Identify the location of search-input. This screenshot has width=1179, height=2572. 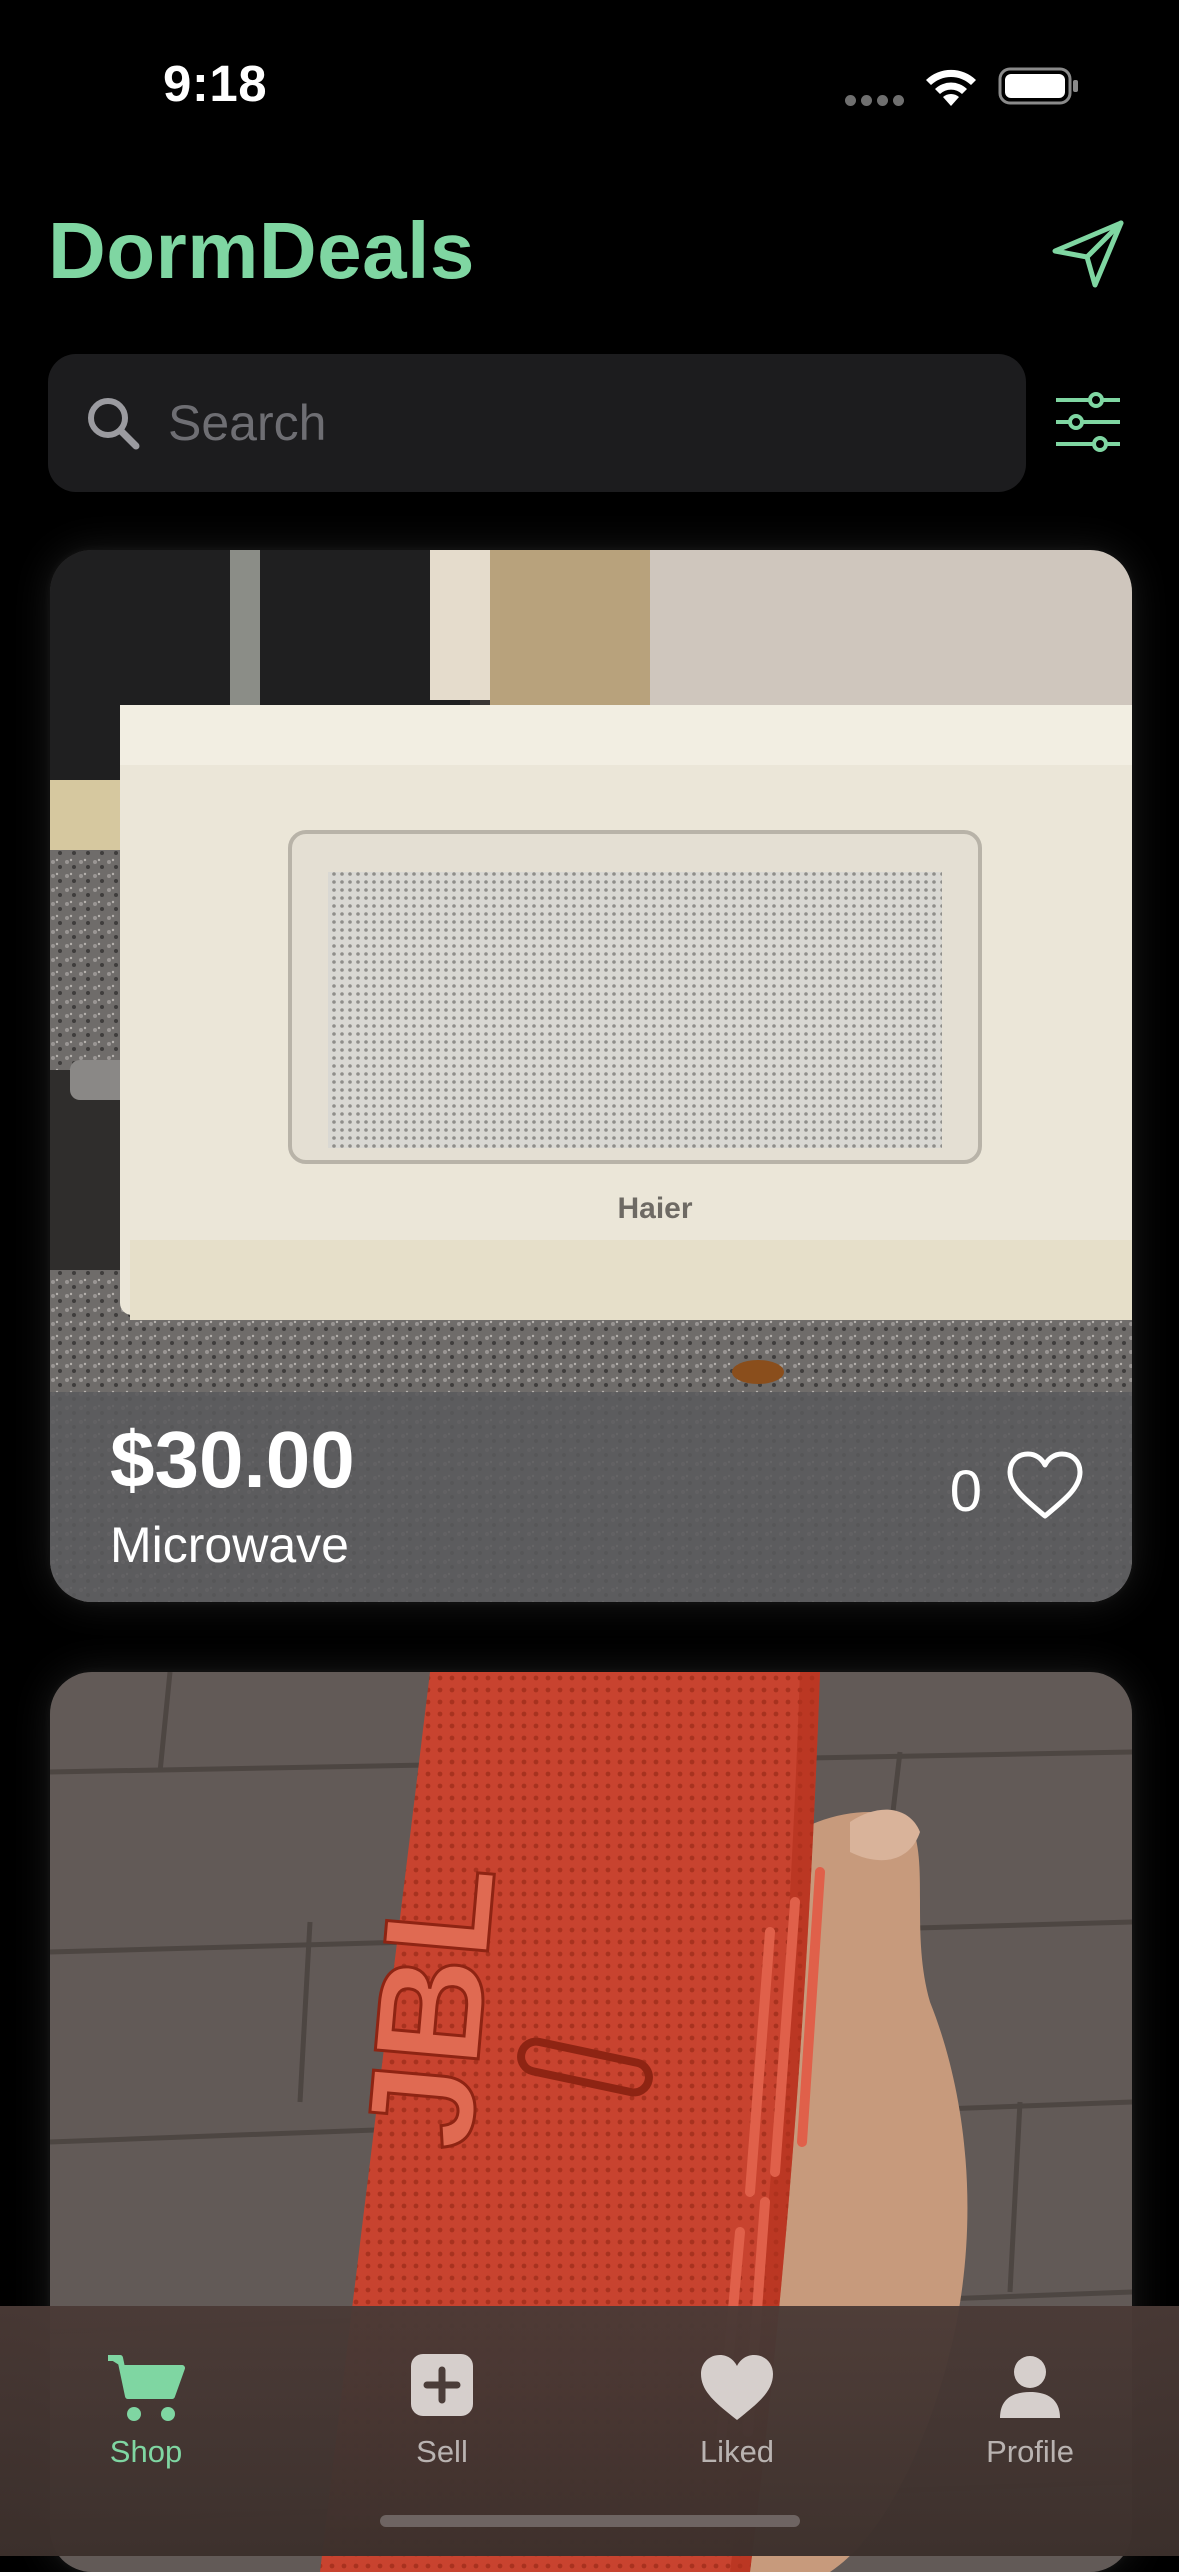
(578, 423).